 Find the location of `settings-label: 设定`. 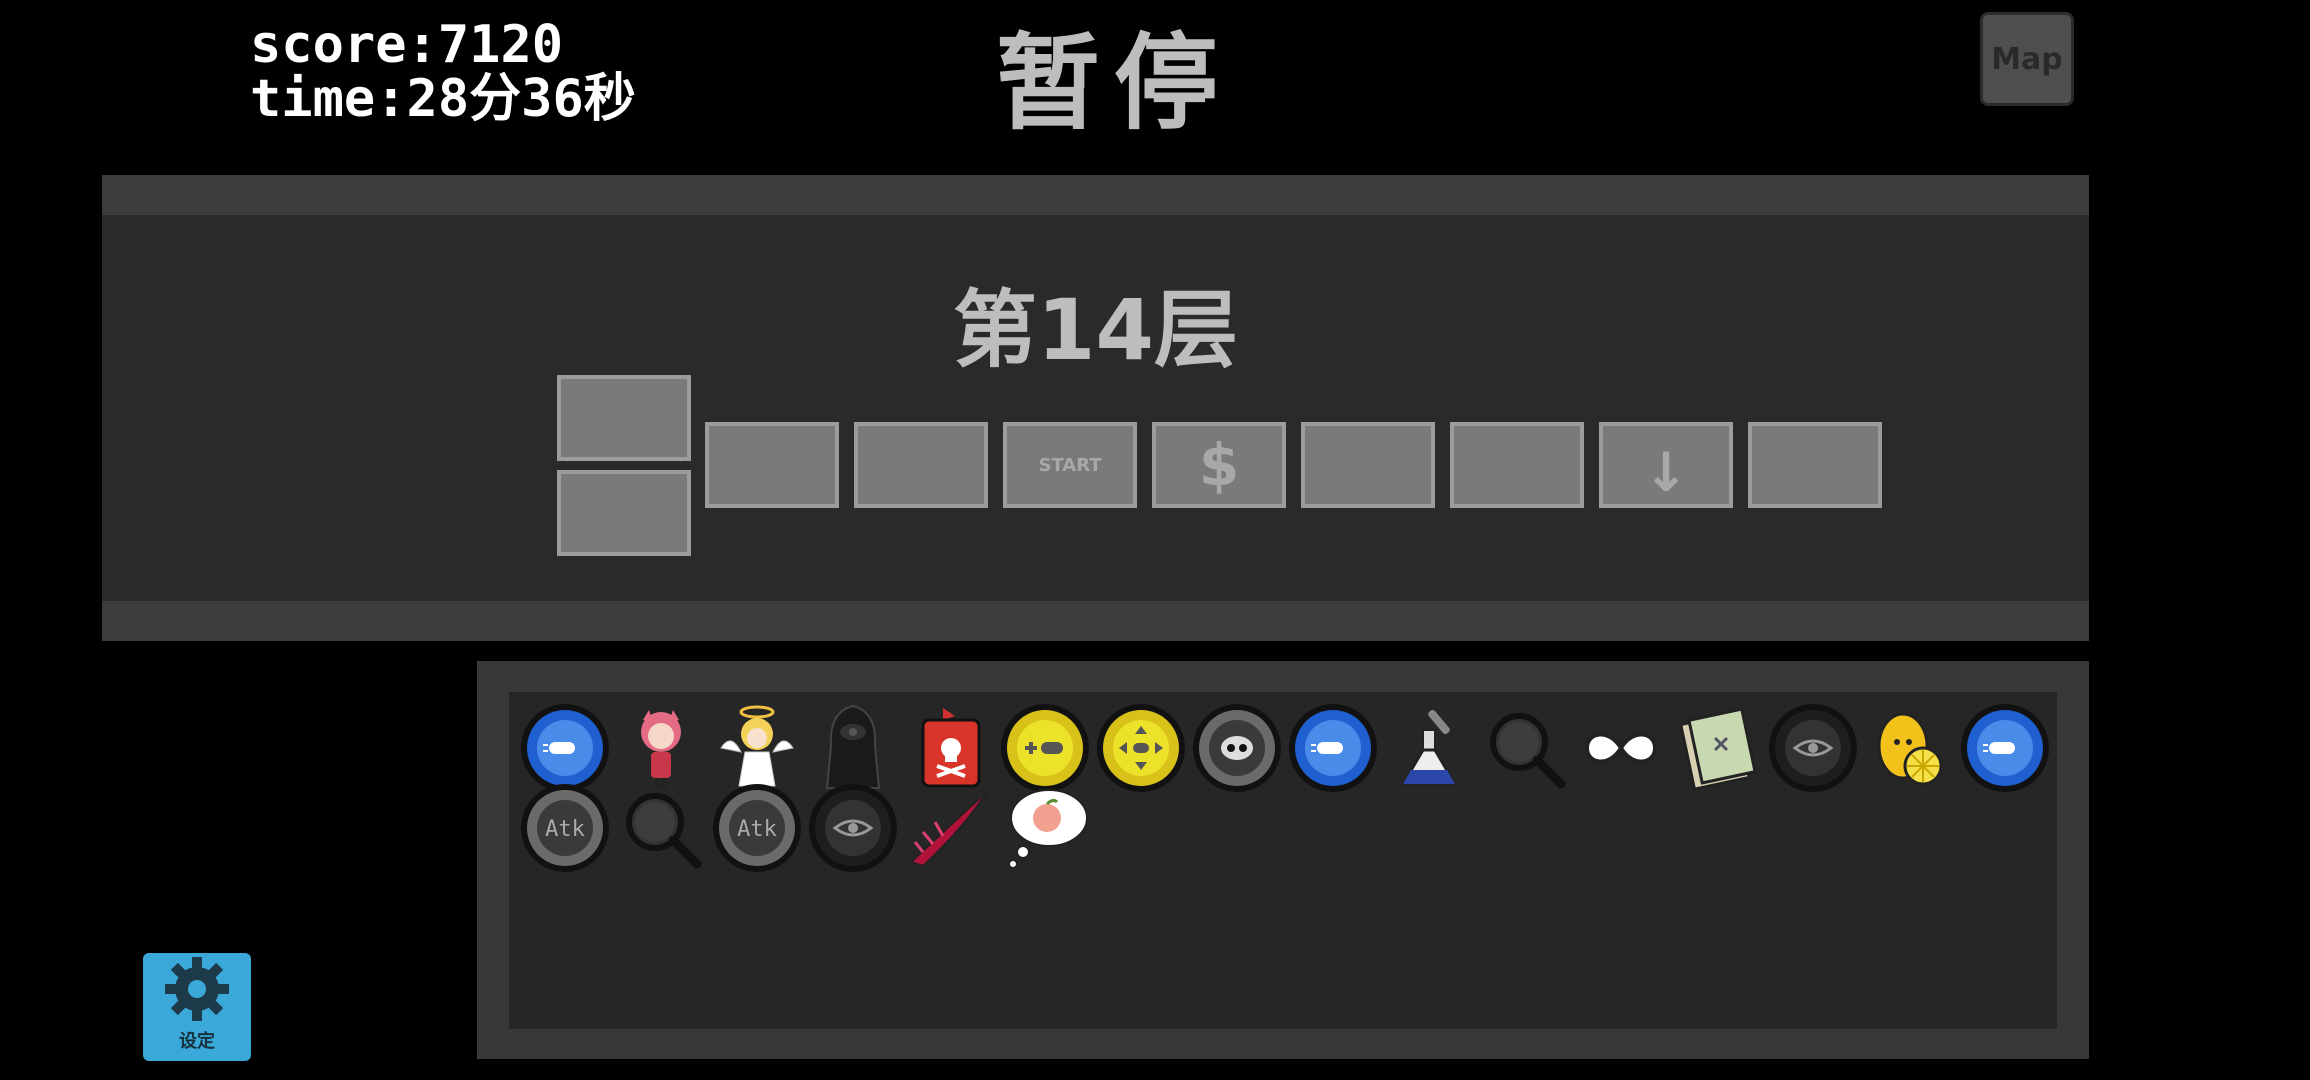

settings-label: 设定 is located at coordinates (197, 1041).